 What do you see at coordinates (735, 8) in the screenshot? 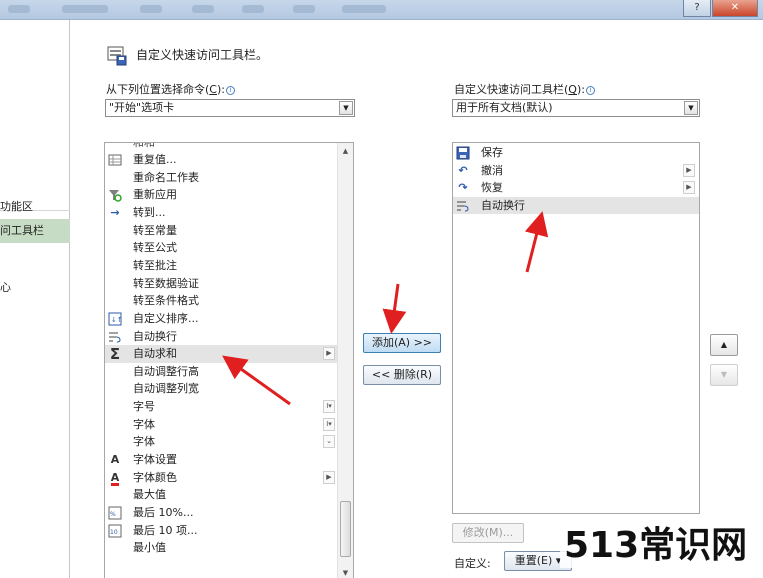
I see `close-button: ✕` at bounding box center [735, 8].